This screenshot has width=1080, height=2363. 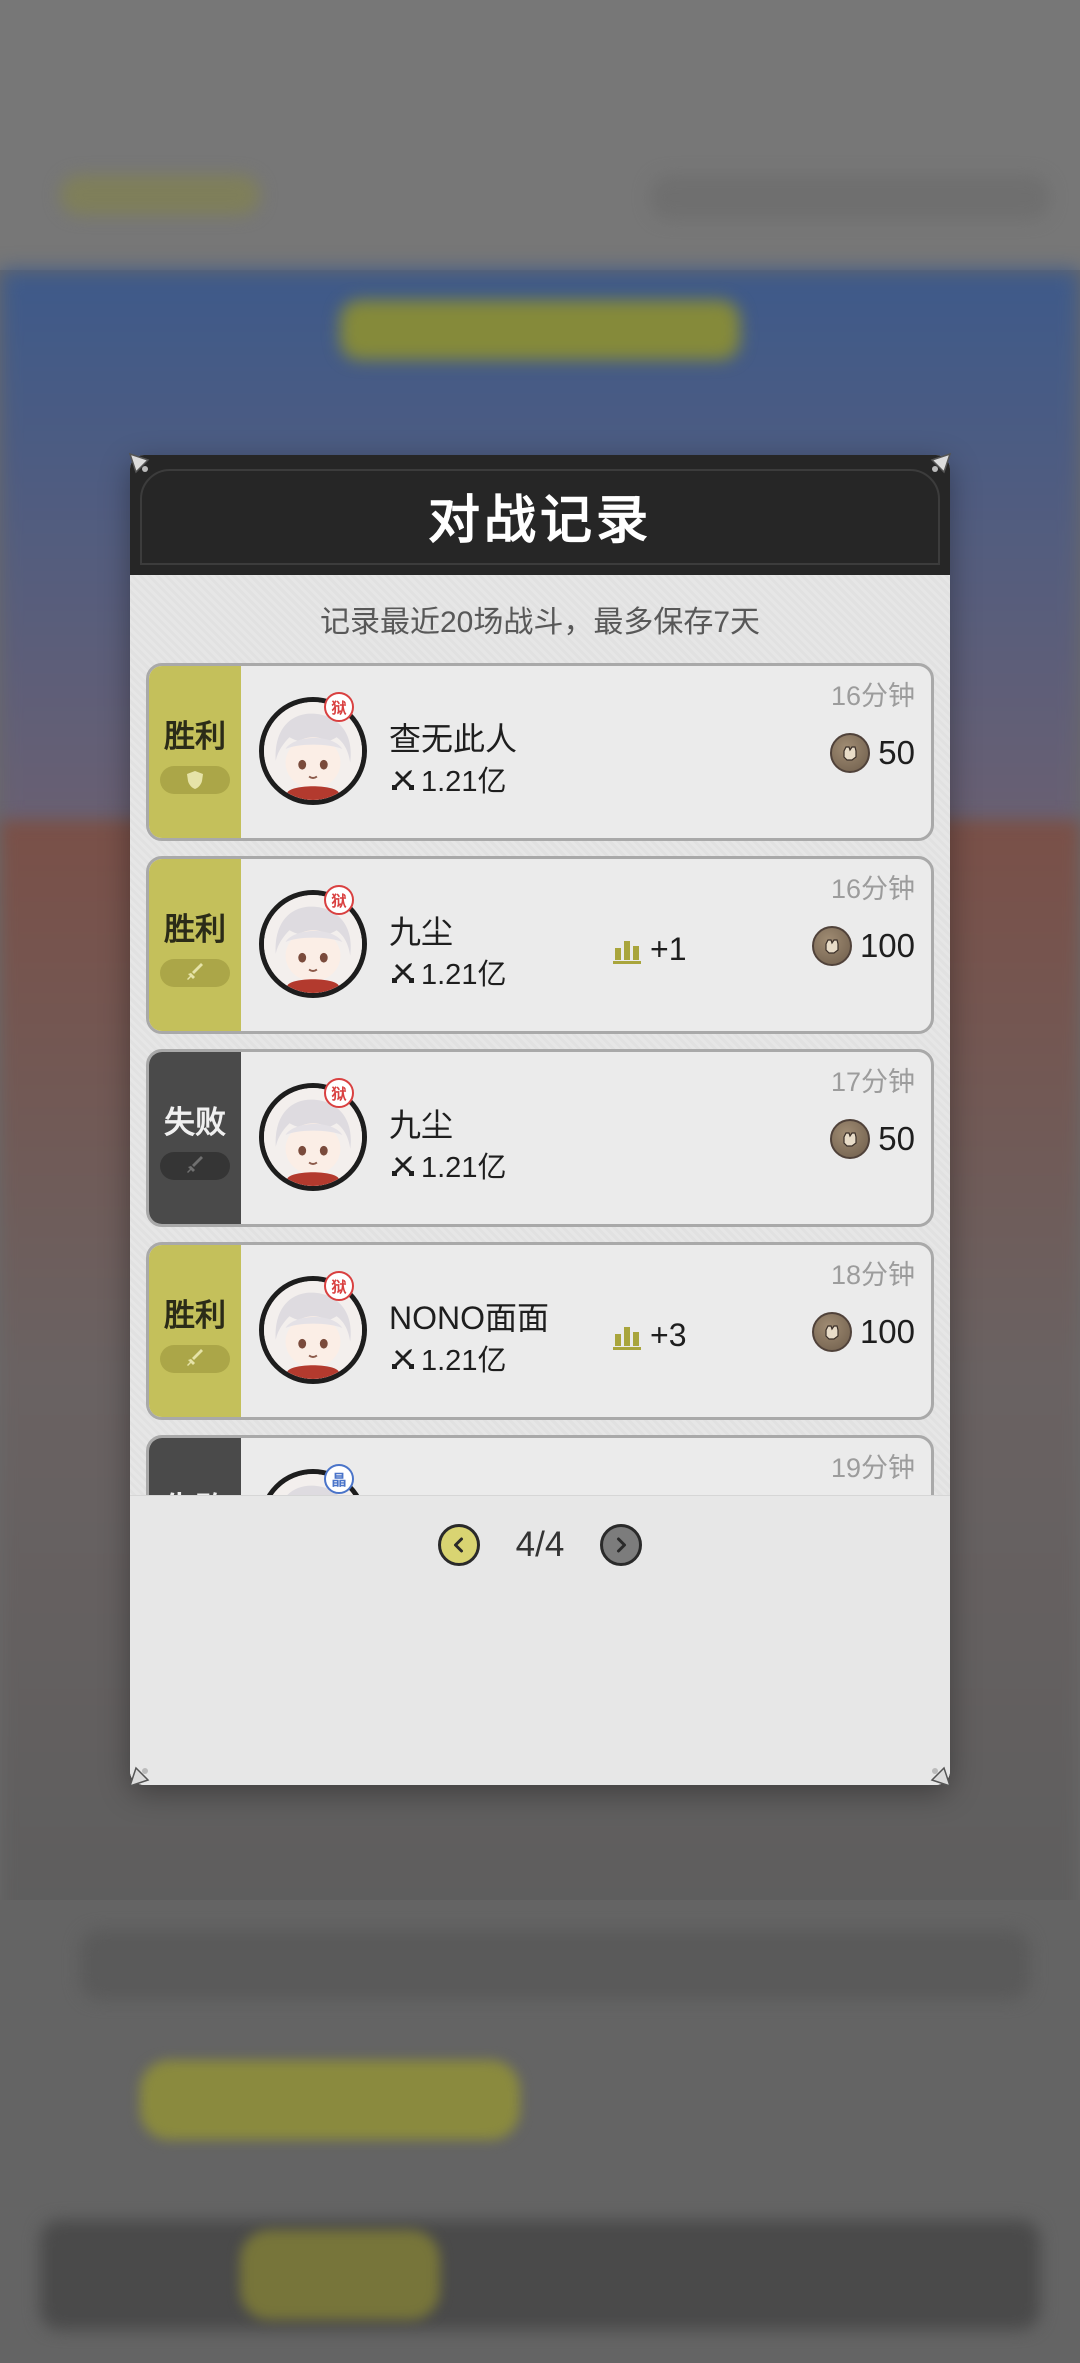 What do you see at coordinates (540, 945) in the screenshot?
I see `battle-record-row: 胜利 狱九尘 1.21亿 +1 16分钟 100` at bounding box center [540, 945].